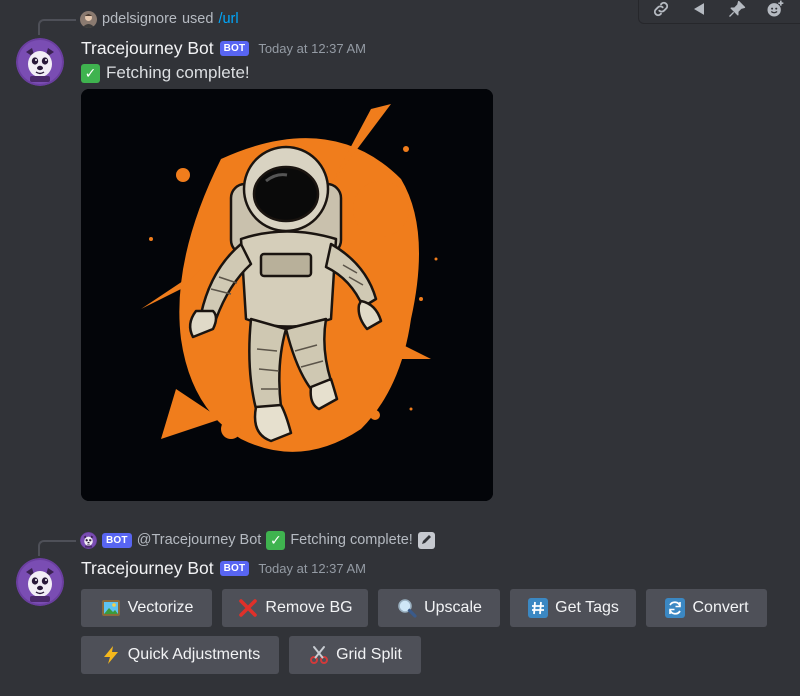  What do you see at coordinates (139, 19) in the screenshot?
I see `reply-username: pdelsignore` at bounding box center [139, 19].